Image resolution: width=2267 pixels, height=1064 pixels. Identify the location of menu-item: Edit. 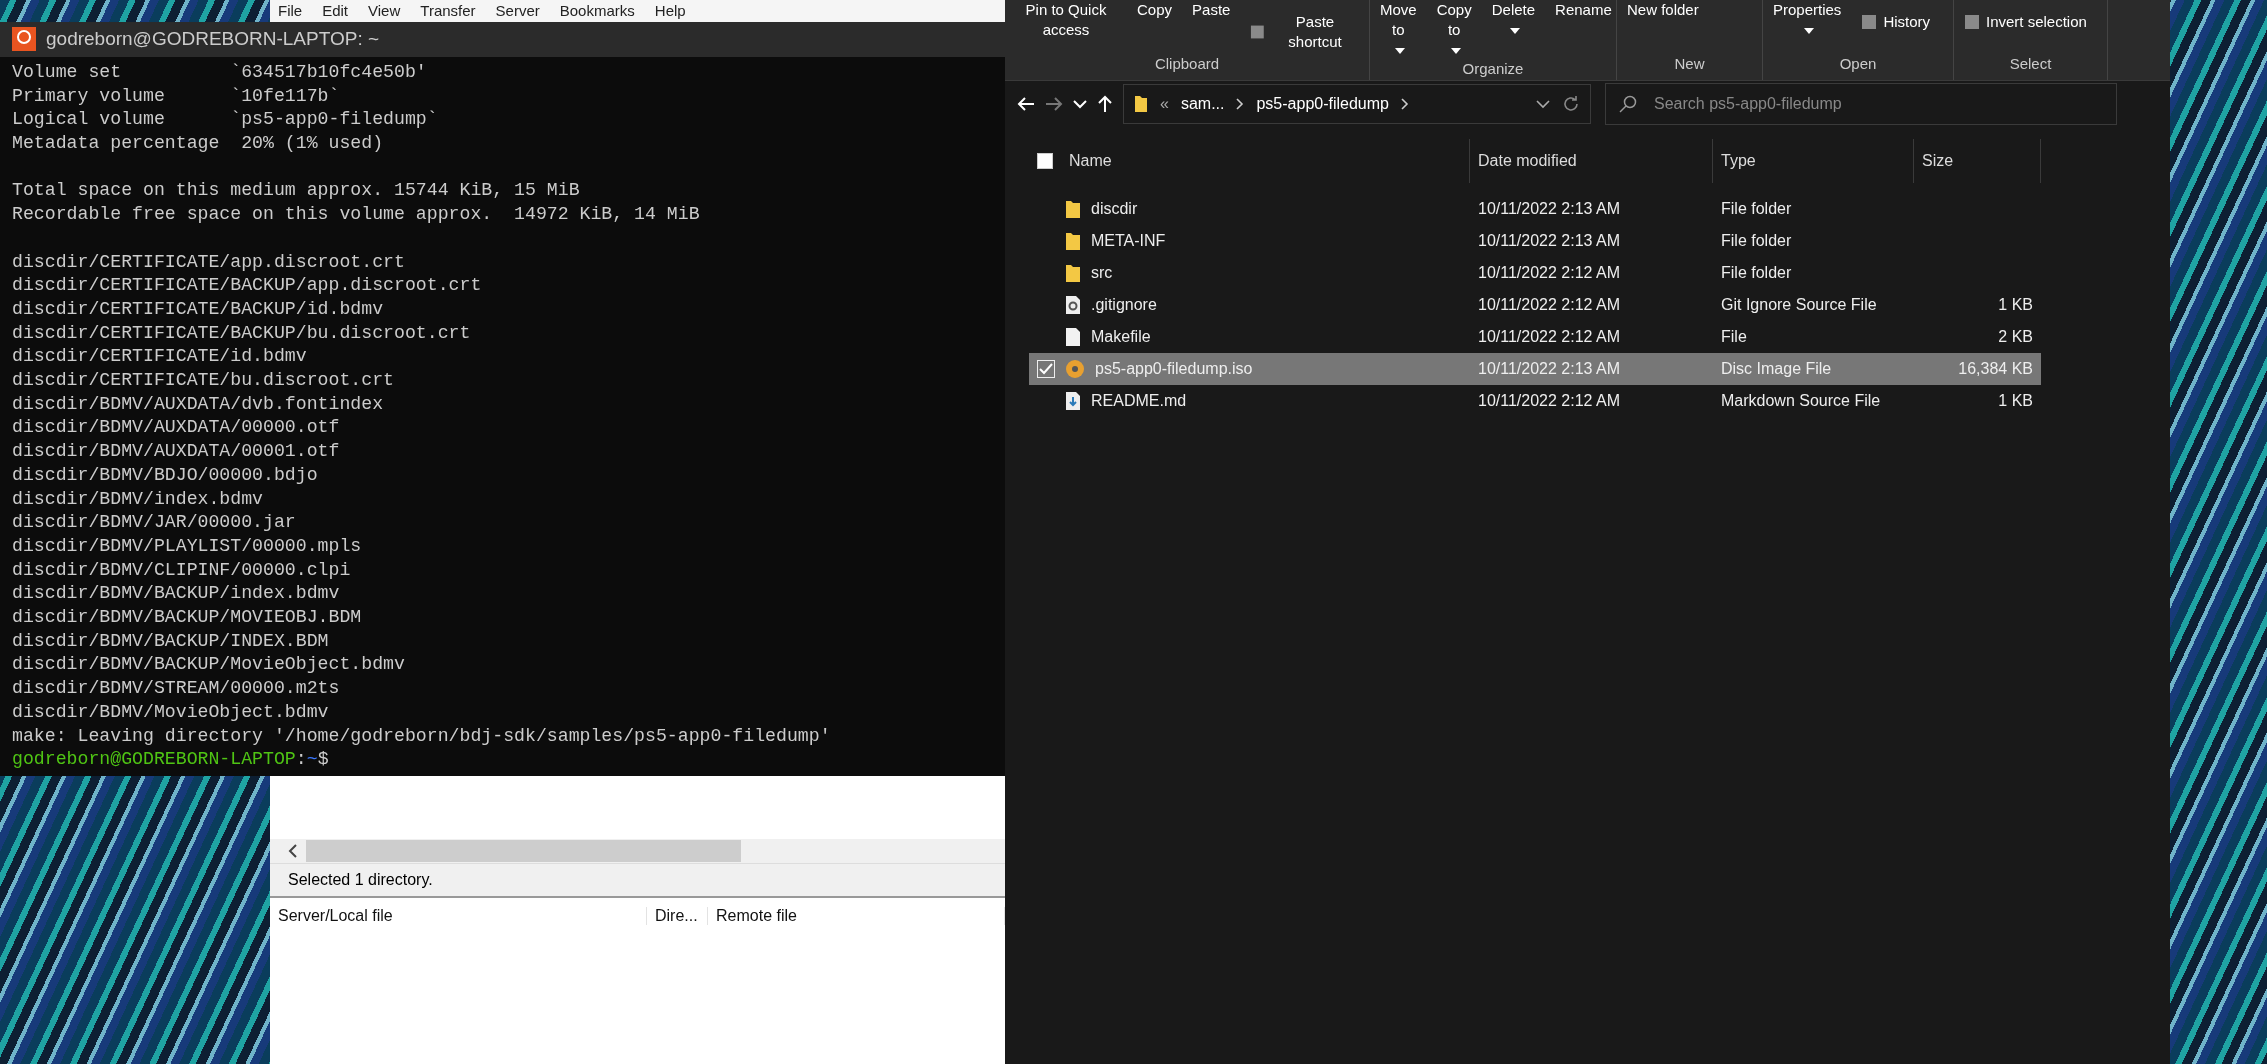
(335, 13).